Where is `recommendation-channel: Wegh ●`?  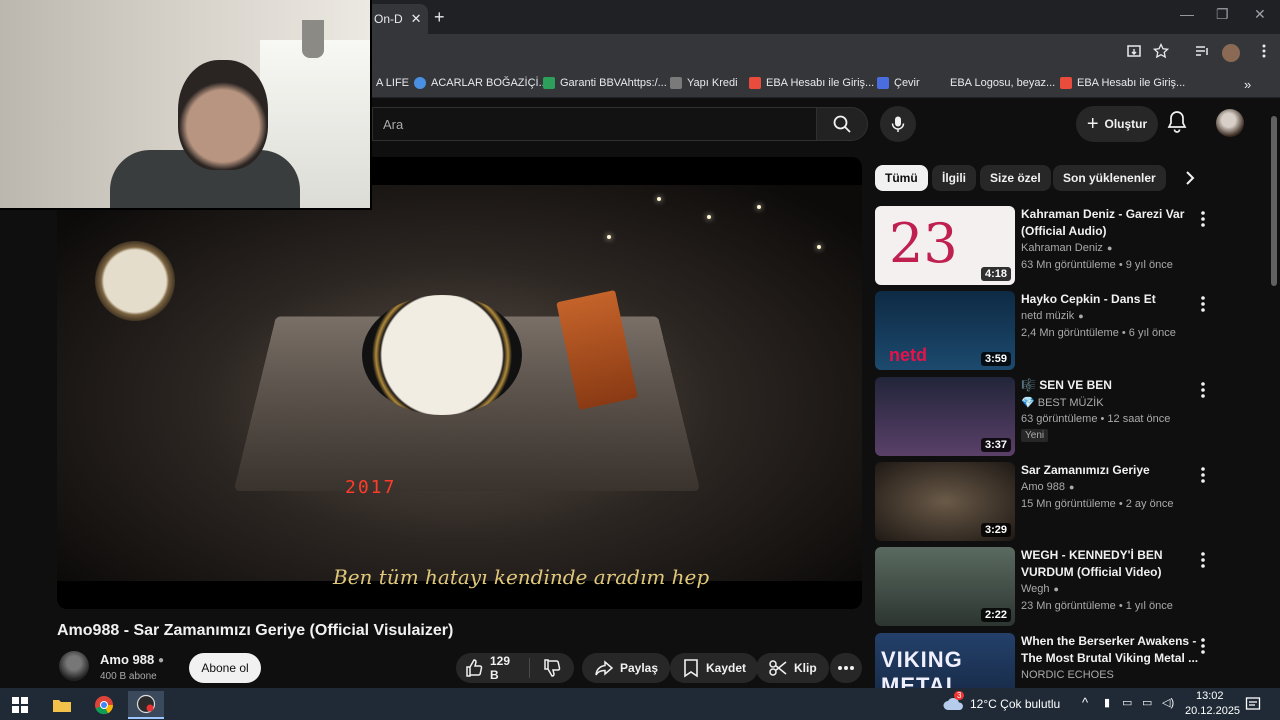
recommendation-channel: Wegh ● is located at coordinates (1040, 589).